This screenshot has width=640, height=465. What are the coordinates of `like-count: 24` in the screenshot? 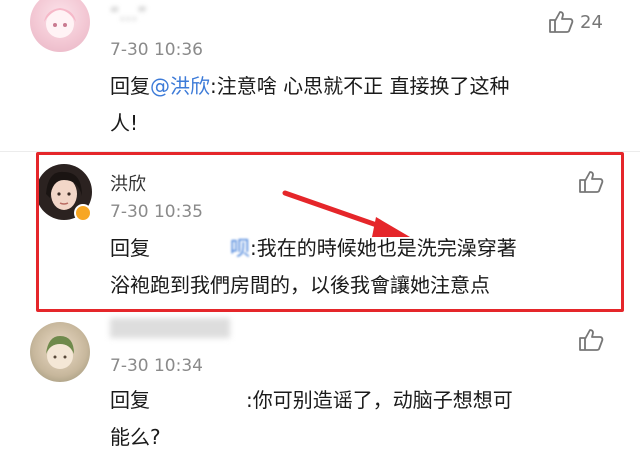 It's located at (591, 22).